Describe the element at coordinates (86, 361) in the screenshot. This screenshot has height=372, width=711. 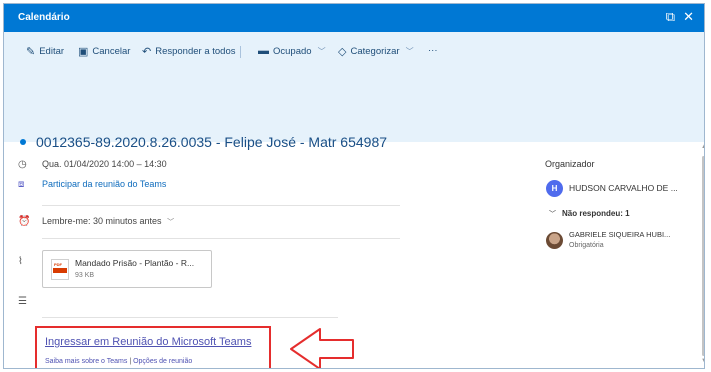
I see `learn-more-link: Saiba mais sobre o Teams` at that location.